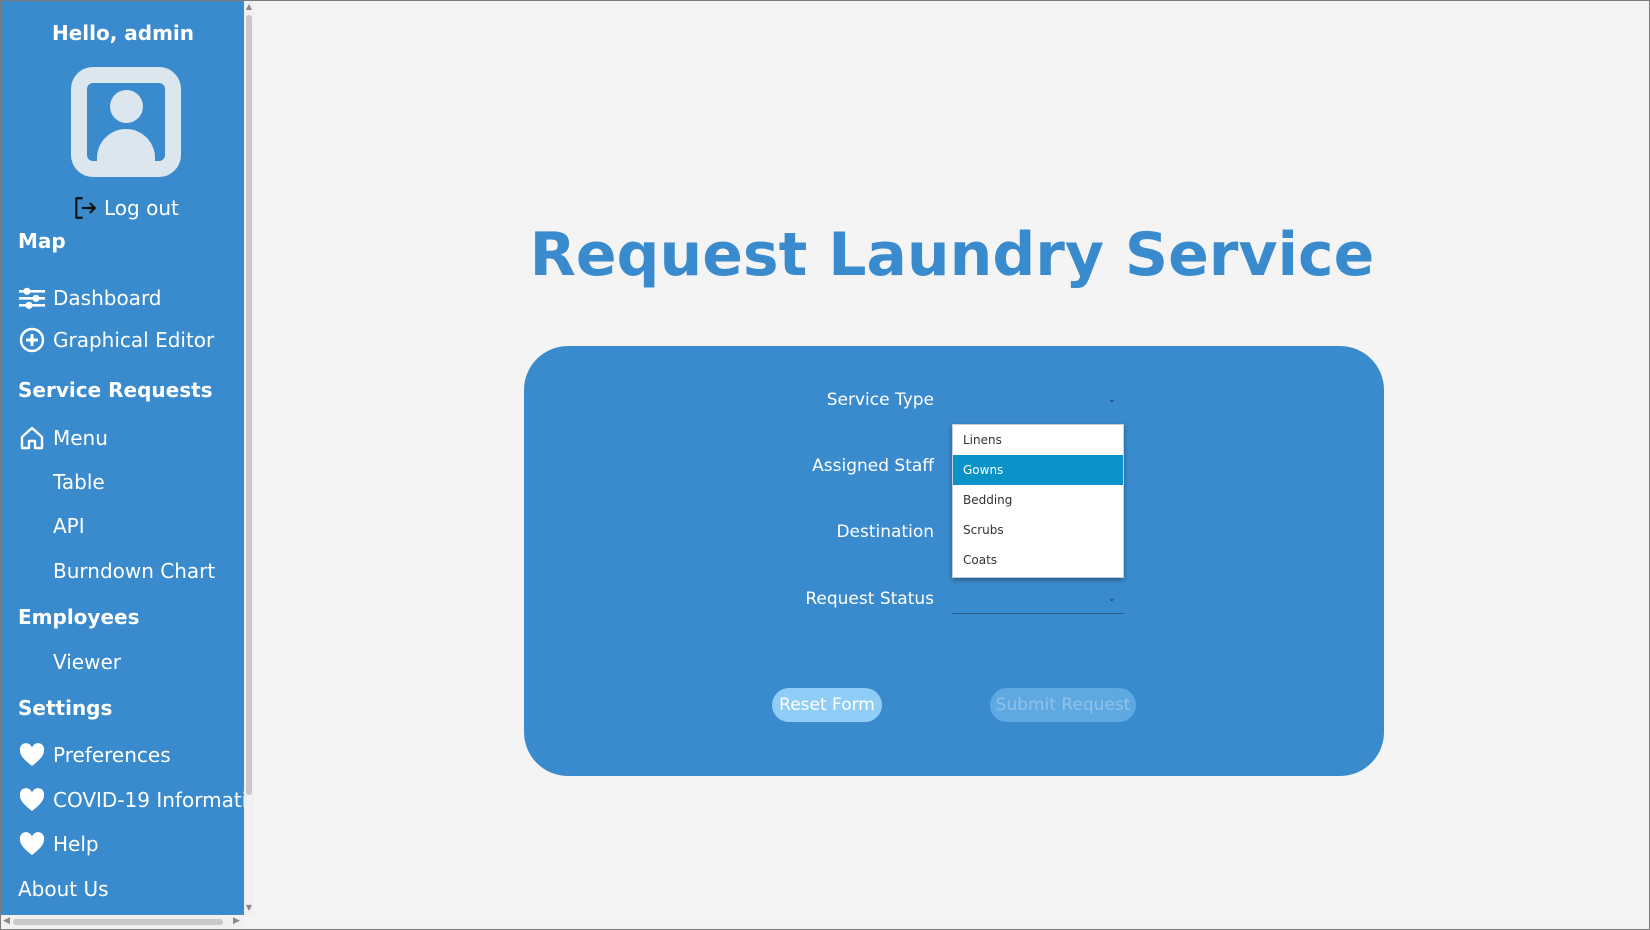 The height and width of the screenshot is (930, 1650). I want to click on avatar, so click(126, 122).